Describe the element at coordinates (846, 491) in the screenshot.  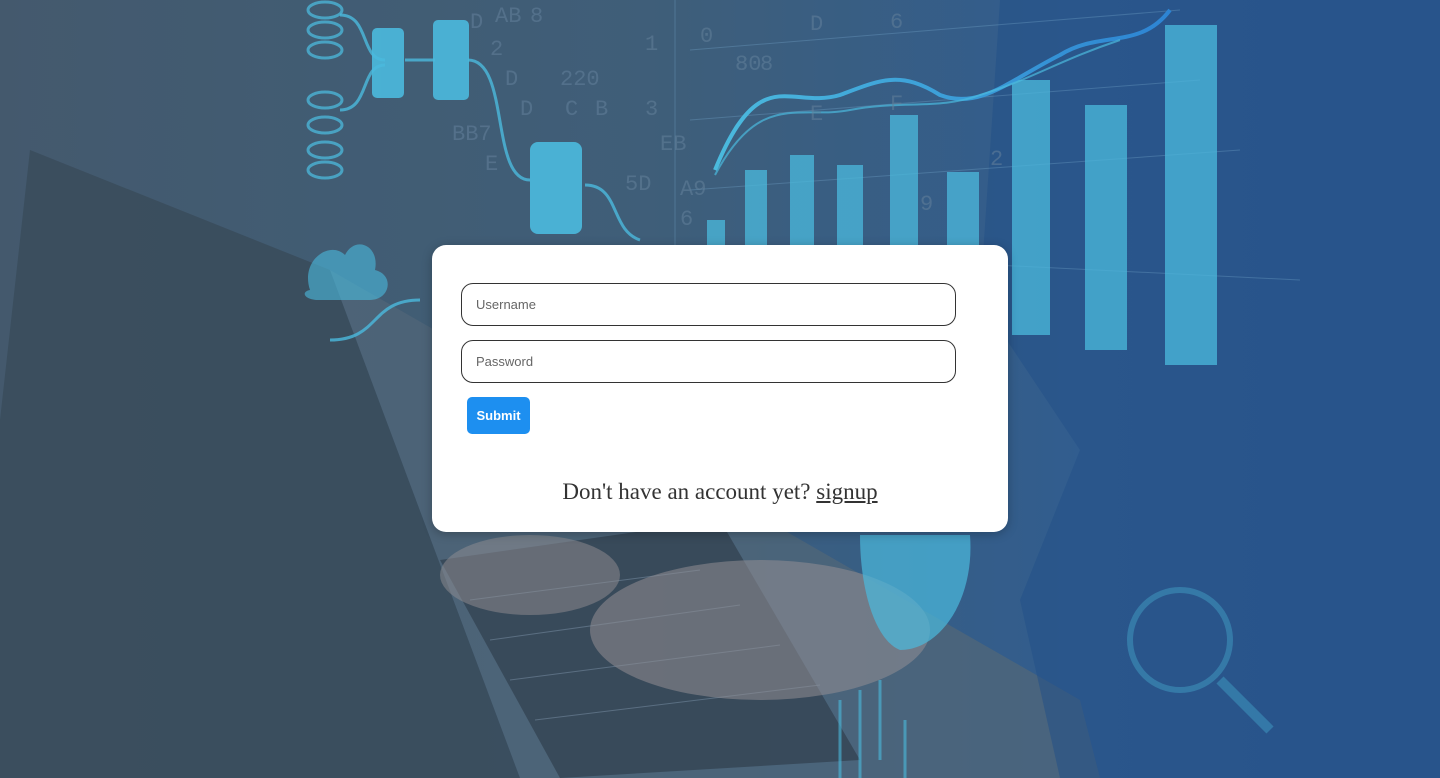
I see `signup-link: signup` at that location.